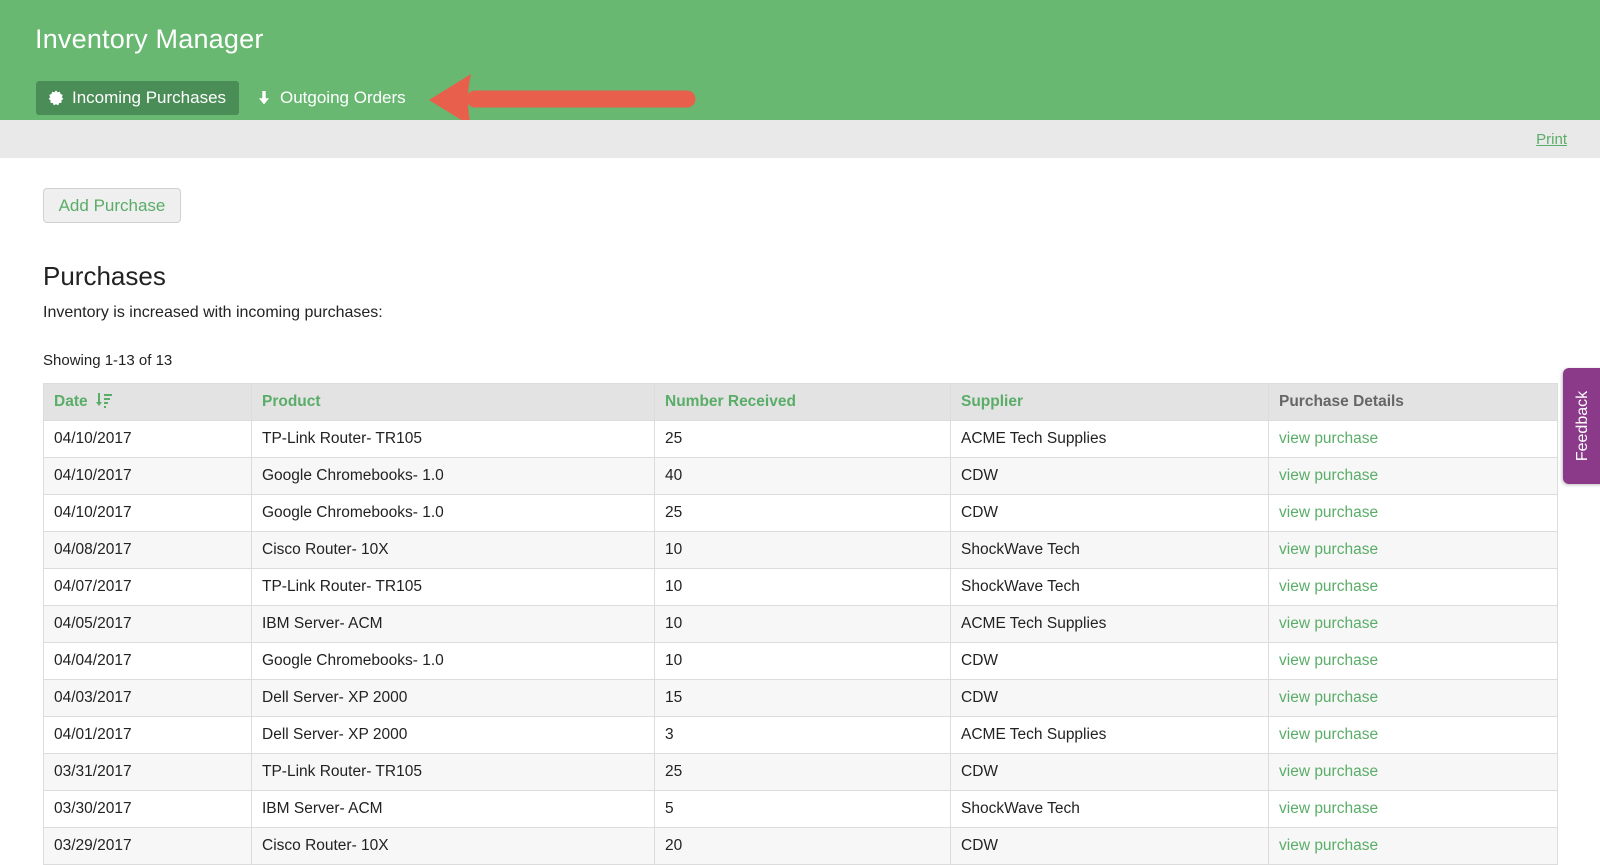  I want to click on tab-outgoing-orders: Outgoing Orders, so click(331, 98).